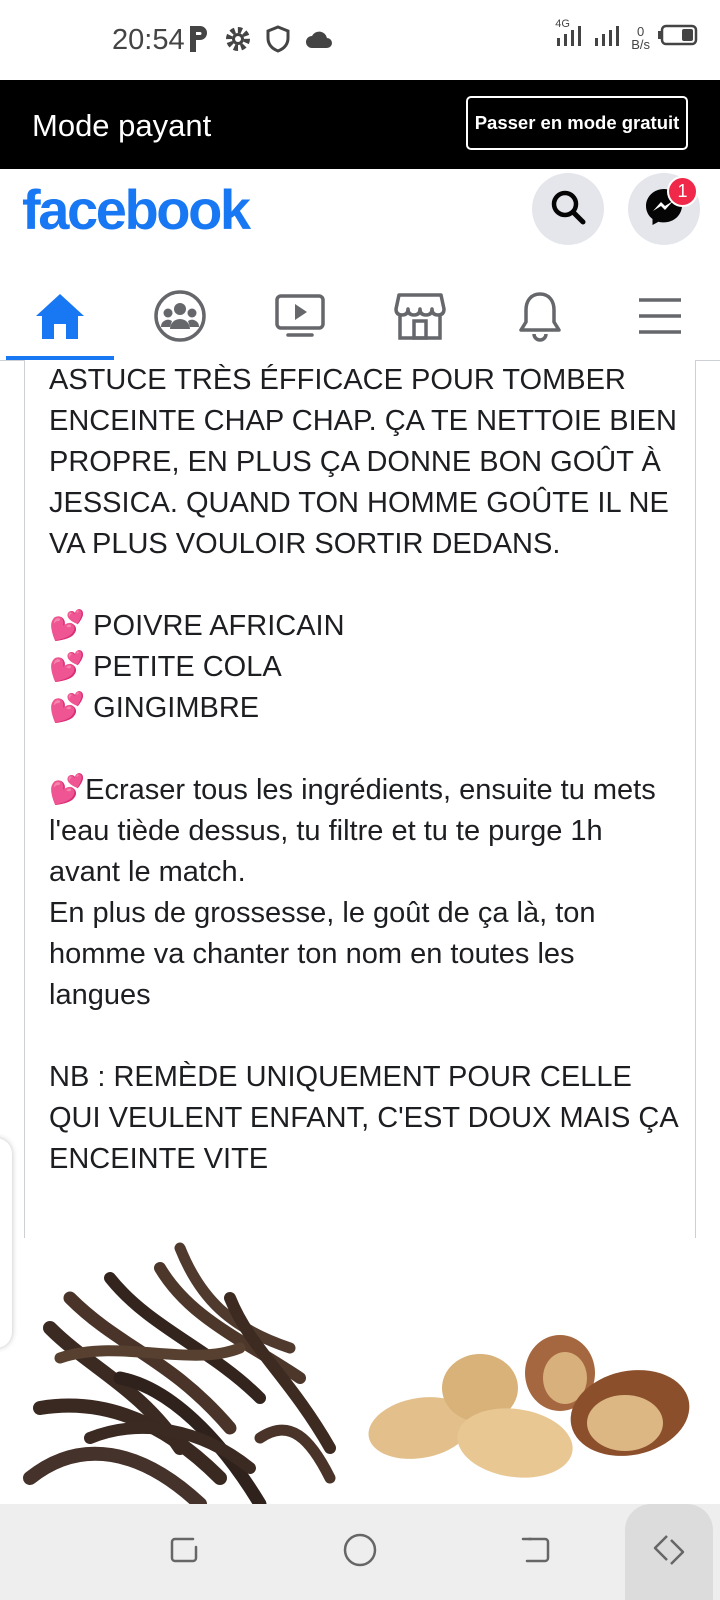  What do you see at coordinates (364, 708) in the screenshot?
I see `ingredient-item: 💕 GINGIMBRE` at bounding box center [364, 708].